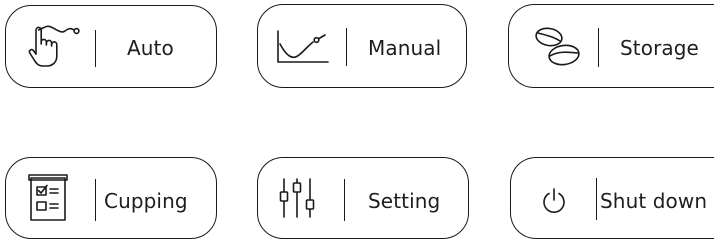 Image resolution: width=714 pixels, height=241 pixels. I want to click on setting-label: Setting, so click(404, 201).